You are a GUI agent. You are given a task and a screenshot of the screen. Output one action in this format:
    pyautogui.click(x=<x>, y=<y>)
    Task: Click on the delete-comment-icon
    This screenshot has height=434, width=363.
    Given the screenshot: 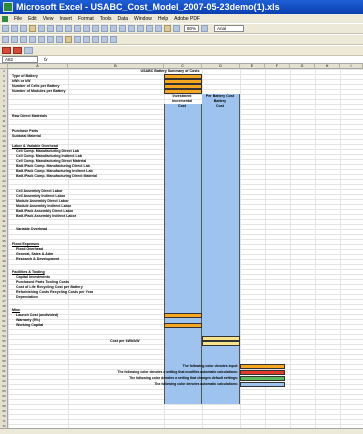 What is the action you would take?
    pyautogui.click(x=77, y=39)
    